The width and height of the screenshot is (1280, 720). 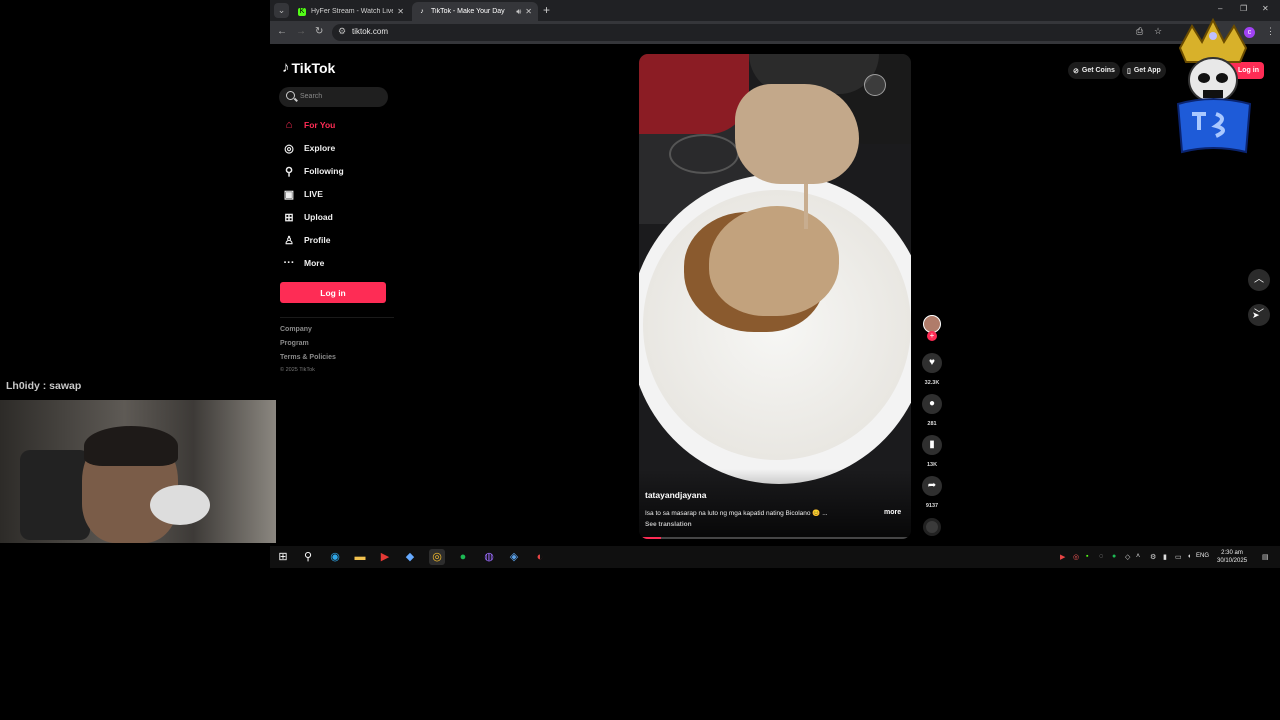 I want to click on chrome-icon: ◎, so click(x=437, y=557).